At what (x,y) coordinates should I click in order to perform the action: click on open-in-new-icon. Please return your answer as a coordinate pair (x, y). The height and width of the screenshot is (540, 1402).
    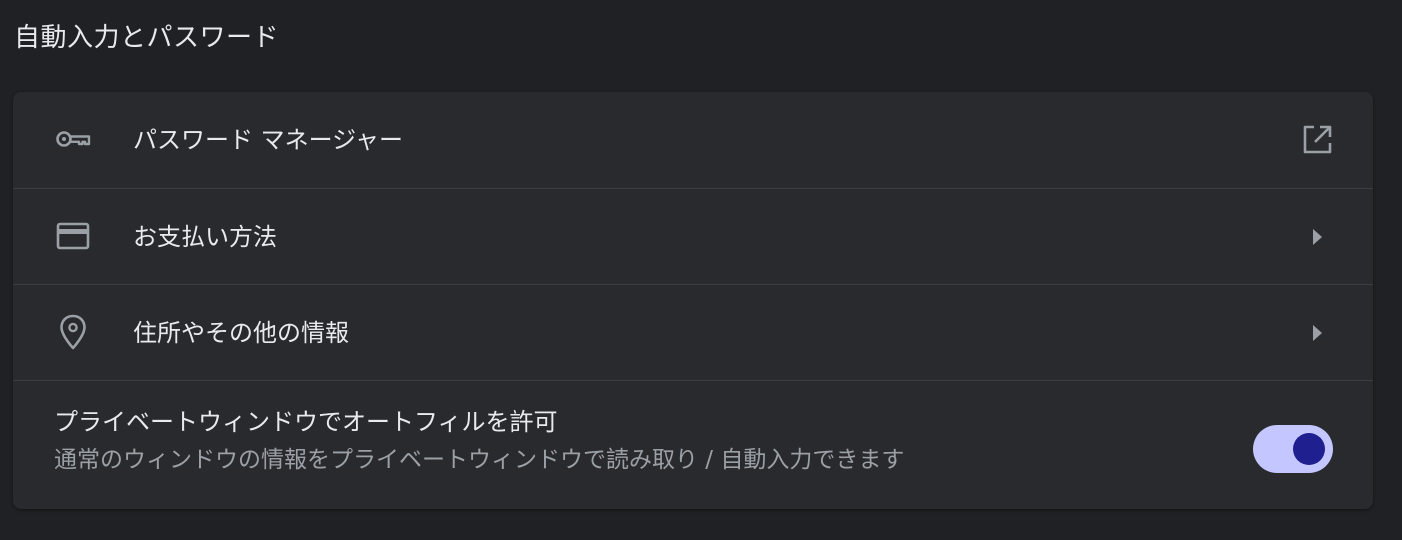
    Looking at the image, I should click on (1317, 140).